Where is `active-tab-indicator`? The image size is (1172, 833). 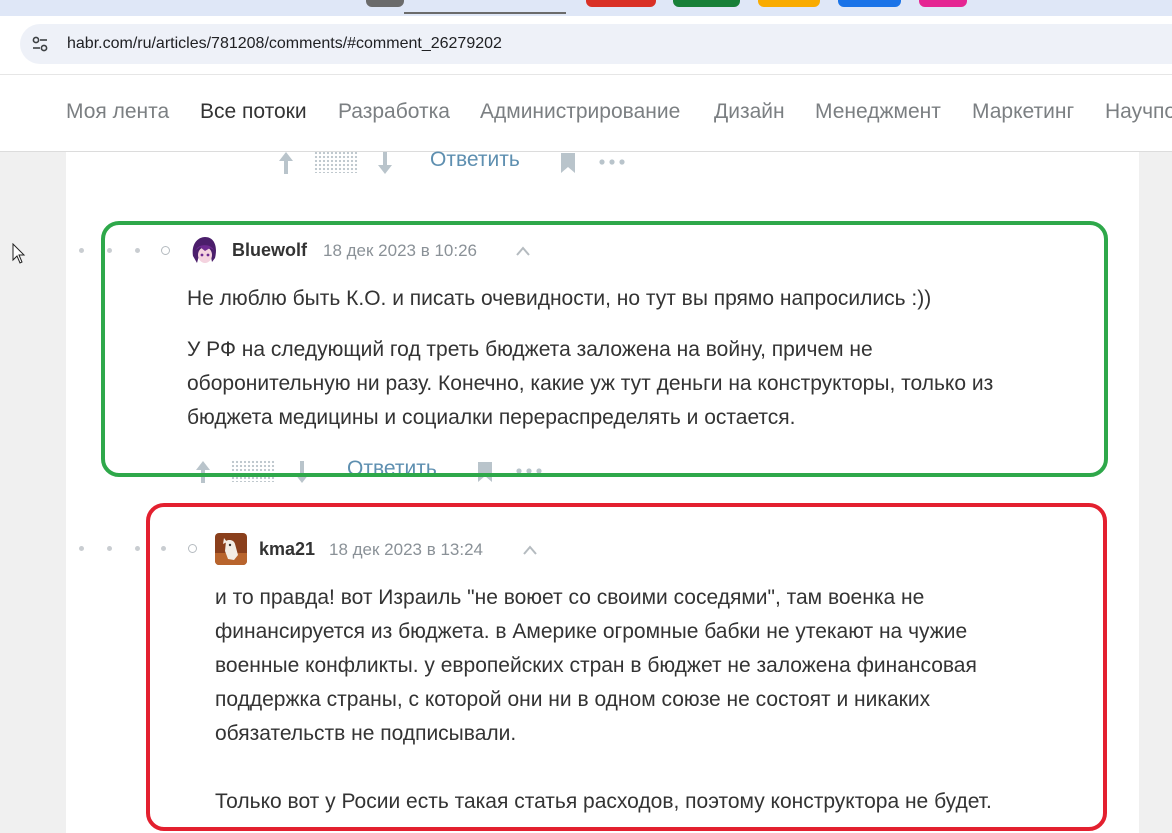 active-tab-indicator is located at coordinates (485, 13).